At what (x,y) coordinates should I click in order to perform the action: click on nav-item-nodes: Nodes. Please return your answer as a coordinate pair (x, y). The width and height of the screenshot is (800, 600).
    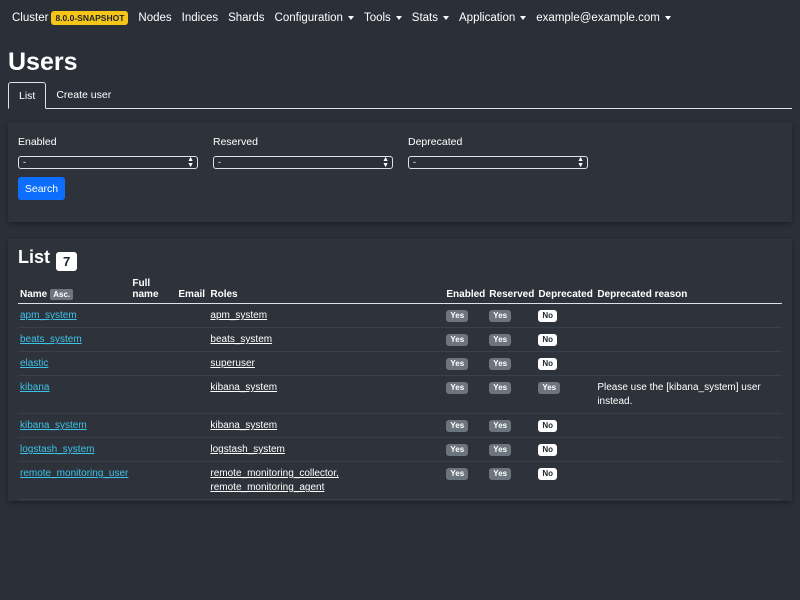
    Looking at the image, I should click on (154, 18).